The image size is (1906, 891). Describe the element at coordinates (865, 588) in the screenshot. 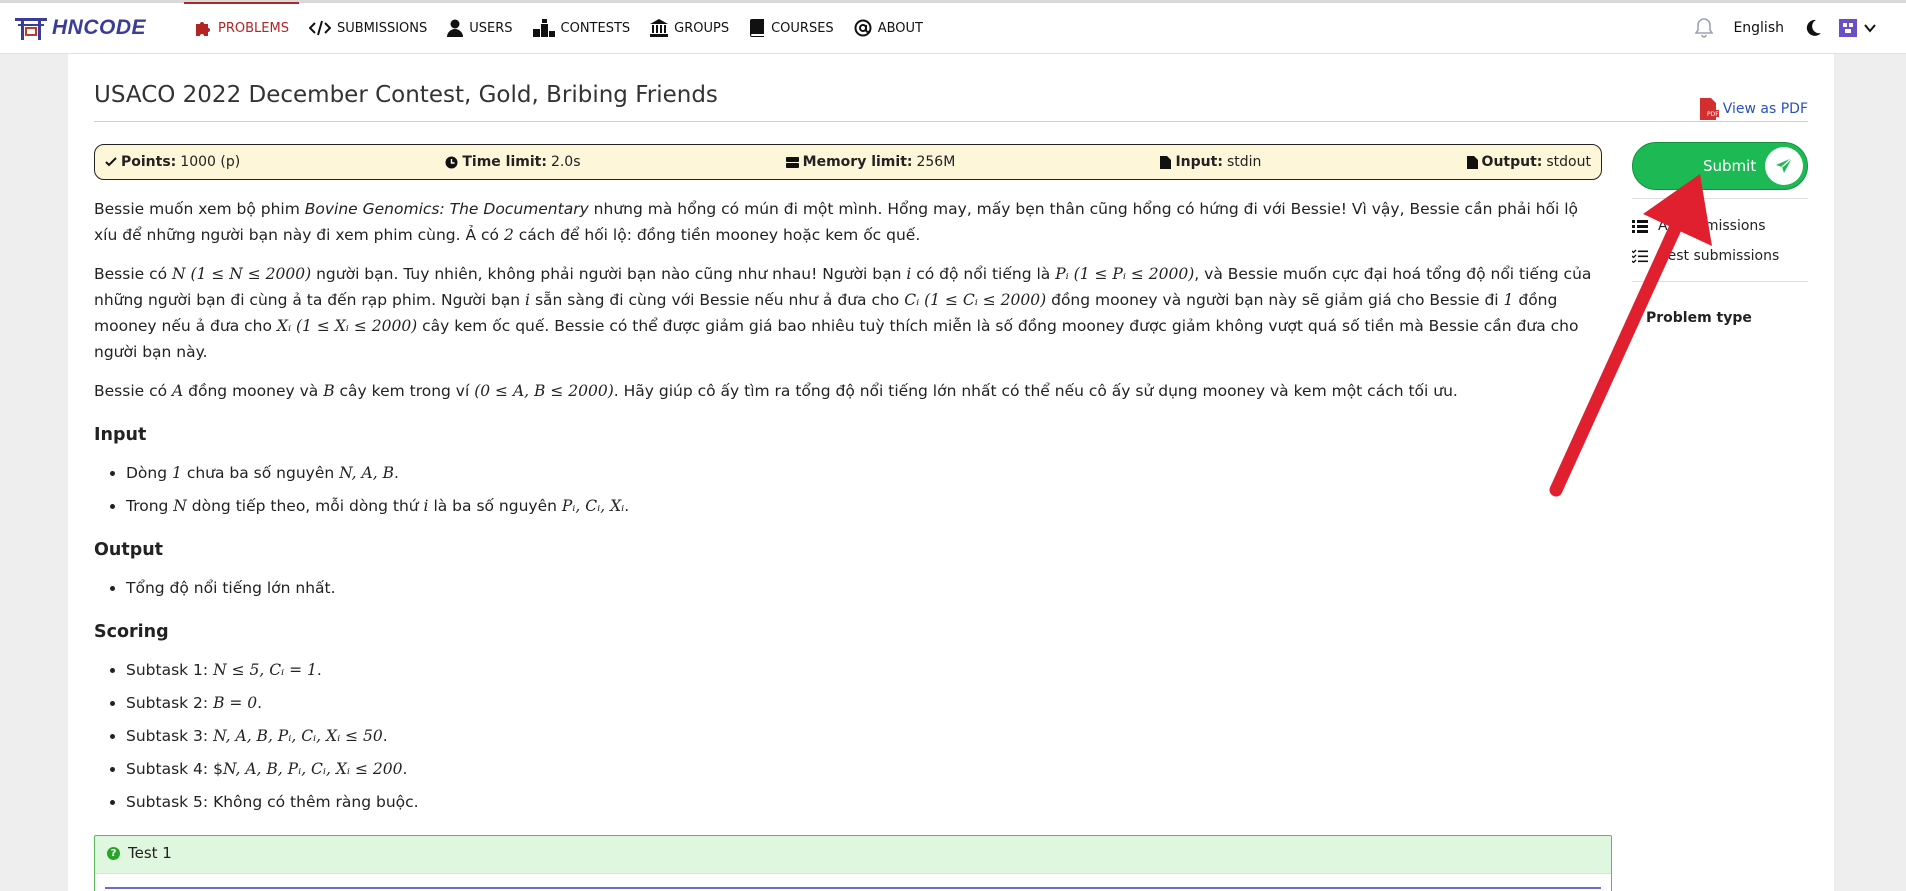

I see `list-item: Tổng độ nổi tiếng lớn nhất.` at that location.